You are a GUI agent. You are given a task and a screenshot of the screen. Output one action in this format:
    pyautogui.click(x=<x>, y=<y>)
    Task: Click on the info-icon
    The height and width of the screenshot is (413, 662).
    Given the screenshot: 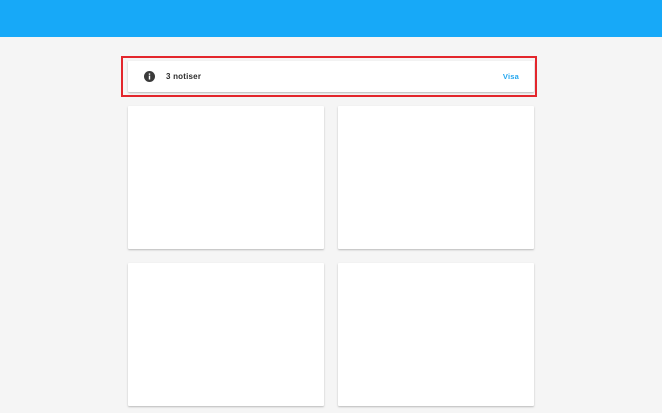 What is the action you would take?
    pyautogui.click(x=149, y=76)
    